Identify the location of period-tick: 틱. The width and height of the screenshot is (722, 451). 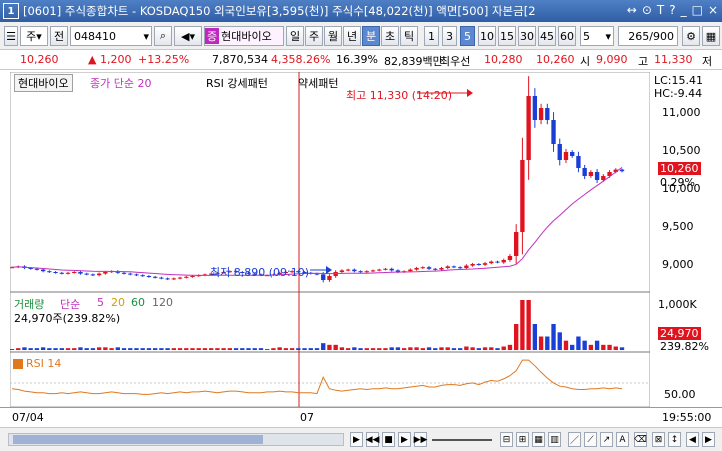
(409, 36).